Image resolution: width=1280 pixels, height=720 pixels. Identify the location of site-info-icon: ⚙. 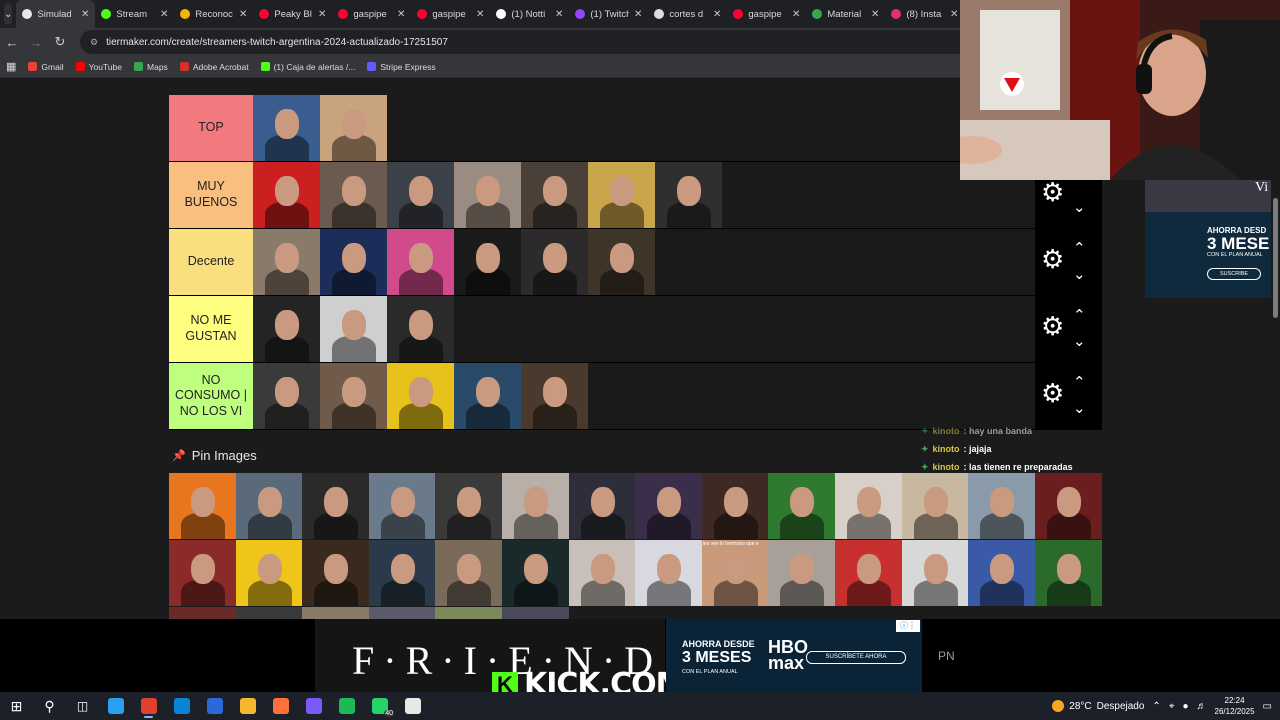
(94, 42).